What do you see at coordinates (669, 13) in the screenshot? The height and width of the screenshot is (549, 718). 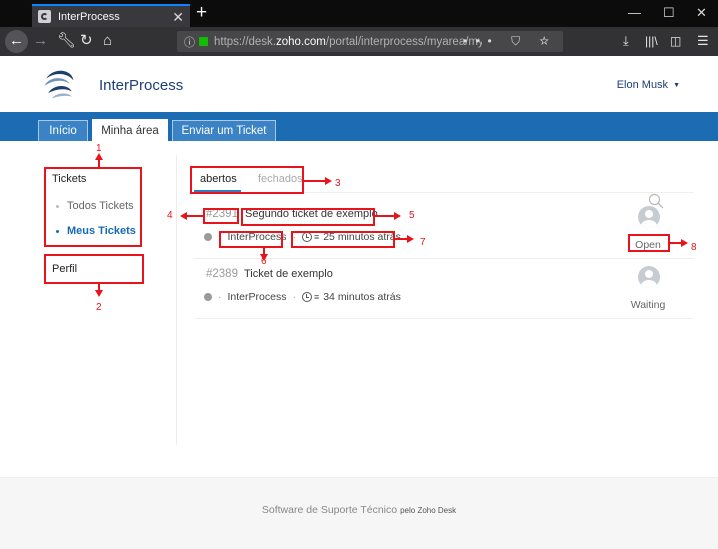 I see `maximize-window-icon: ☐` at bounding box center [669, 13].